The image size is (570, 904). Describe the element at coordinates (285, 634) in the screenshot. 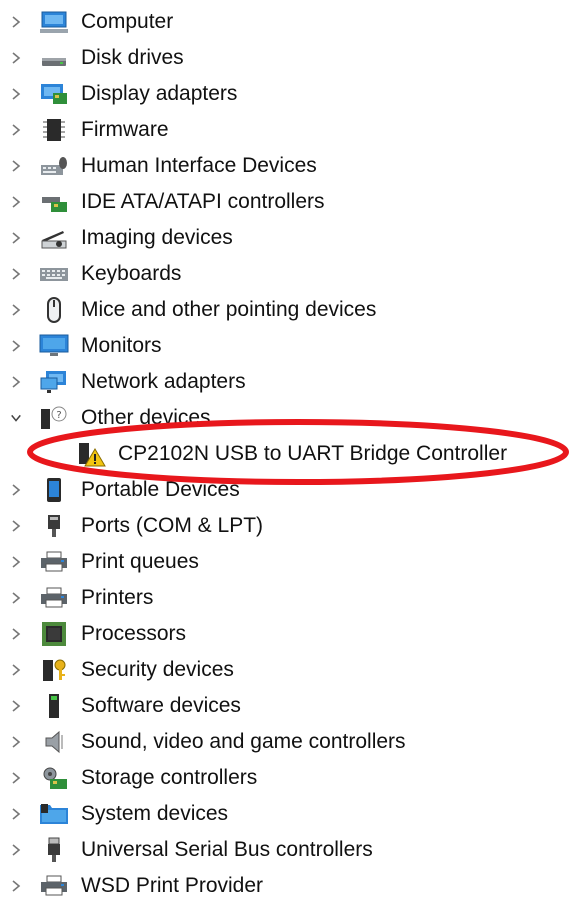

I see `tree-item-processors: Processors` at that location.